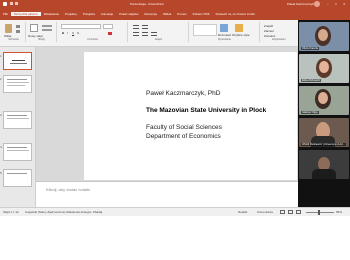 This screenshot has height=260, width=350. Describe the element at coordinates (311, 80) in the screenshot. I see `participant-name: Eliza-Olchowicz` at that location.